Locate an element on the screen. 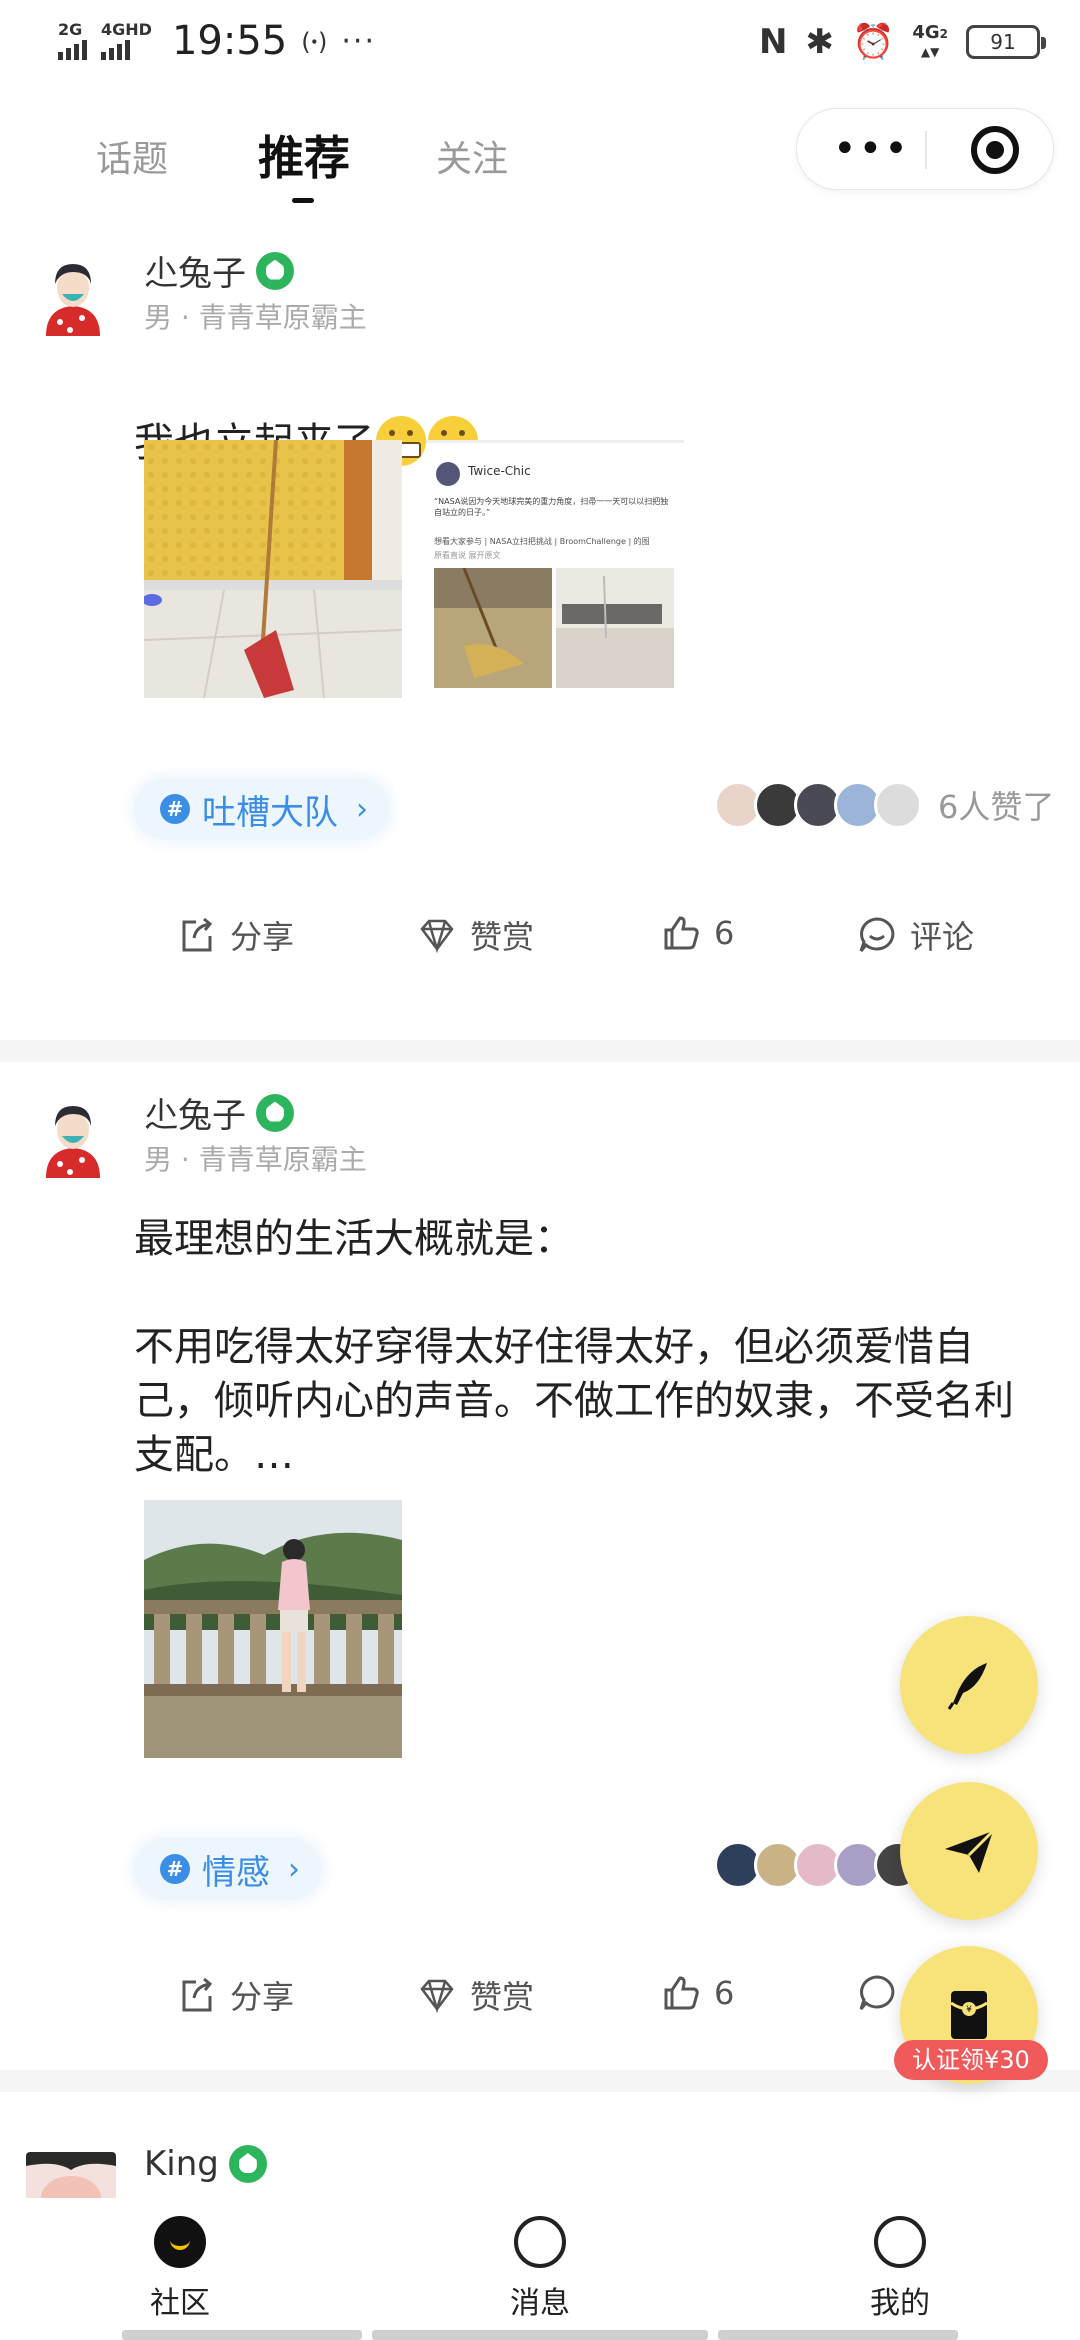 The image size is (1080, 2340). username: King is located at coordinates (205, 2164).